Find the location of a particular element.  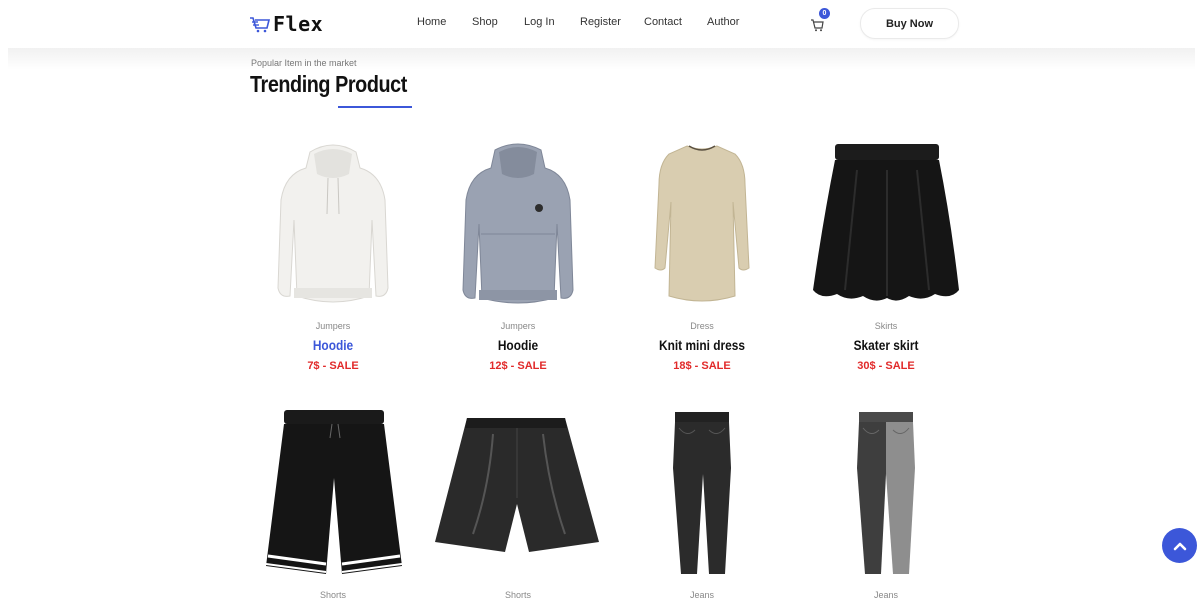

nav-shop: Shop is located at coordinates (485, 22).